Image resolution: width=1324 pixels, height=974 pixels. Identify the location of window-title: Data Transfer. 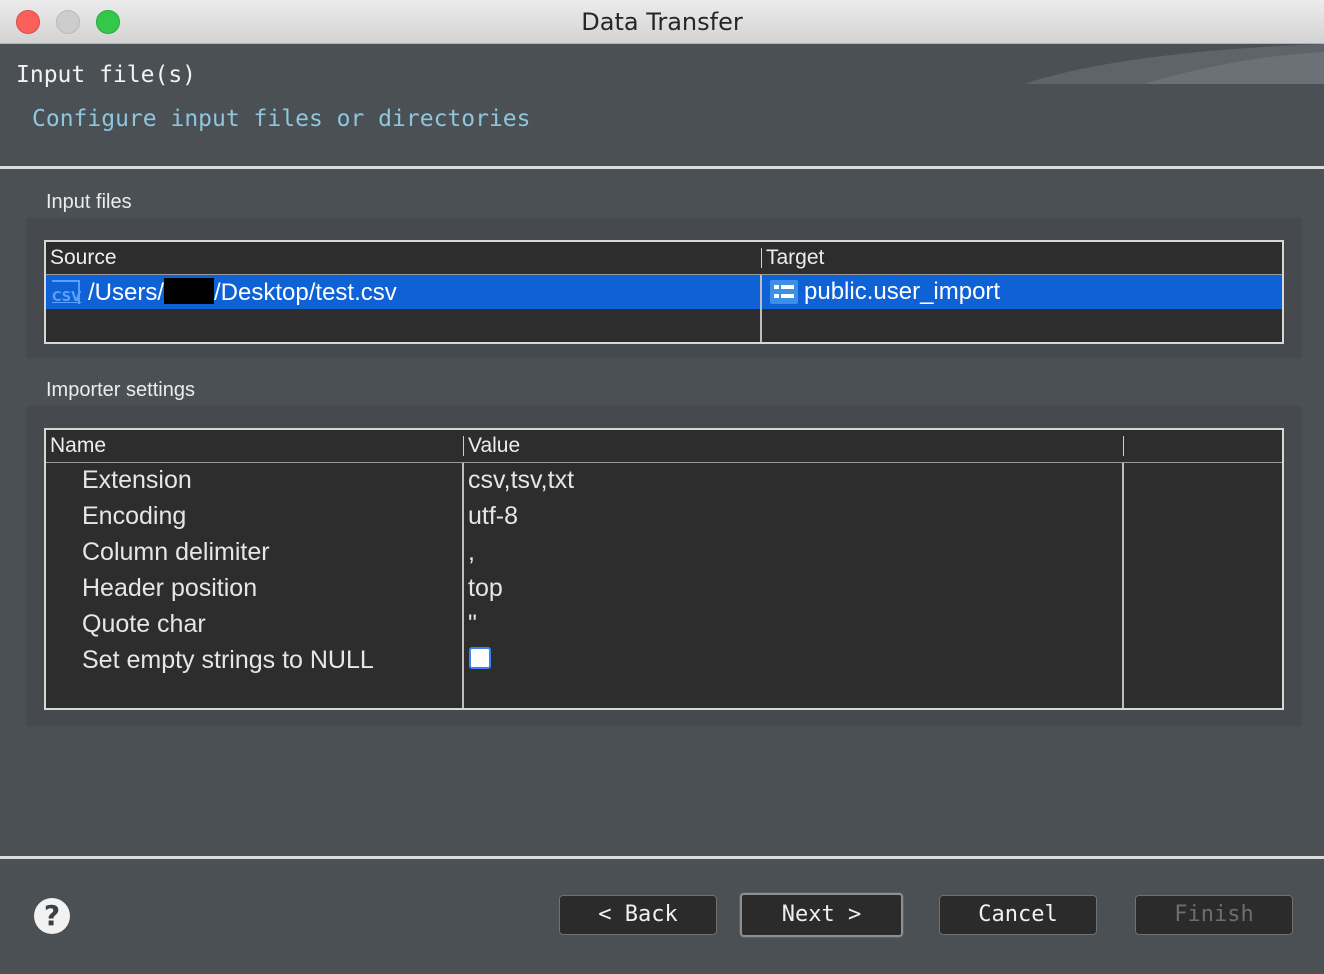
(662, 22).